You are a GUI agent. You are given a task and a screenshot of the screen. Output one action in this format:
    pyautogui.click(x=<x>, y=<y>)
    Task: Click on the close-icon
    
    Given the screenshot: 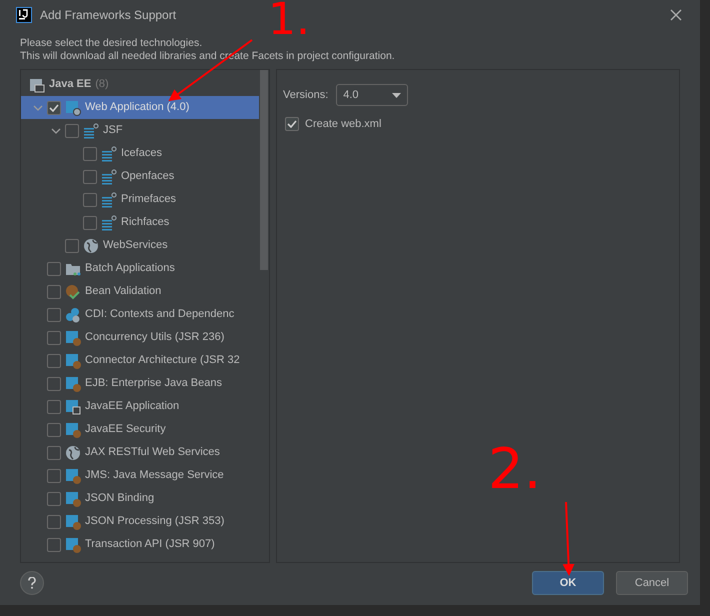 What is the action you would take?
    pyautogui.click(x=676, y=15)
    